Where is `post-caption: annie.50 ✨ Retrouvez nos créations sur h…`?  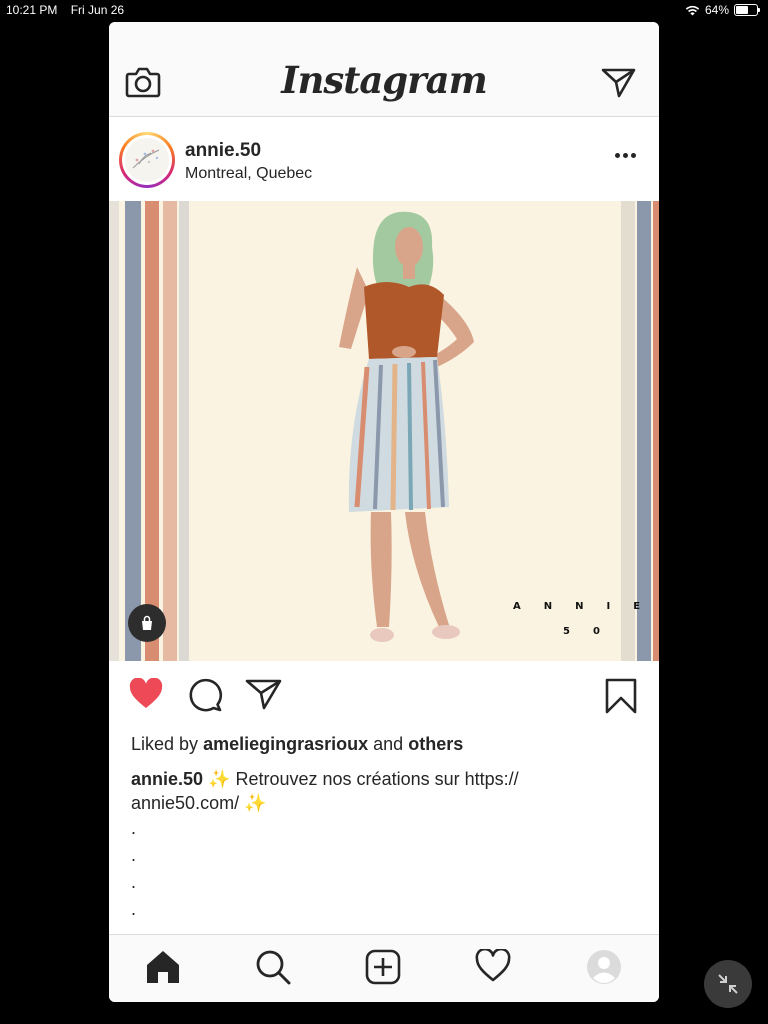 post-caption: annie.50 ✨ Retrouvez nos créations sur h… is located at coordinates (381, 791).